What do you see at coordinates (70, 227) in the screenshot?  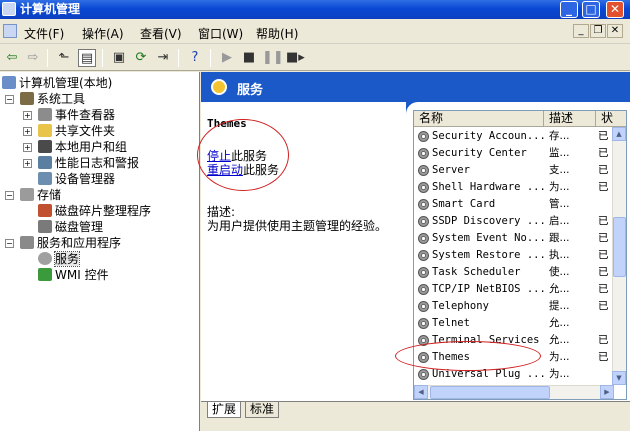 I see `tree-node-disk-management: 磁盘管理` at bounding box center [70, 227].